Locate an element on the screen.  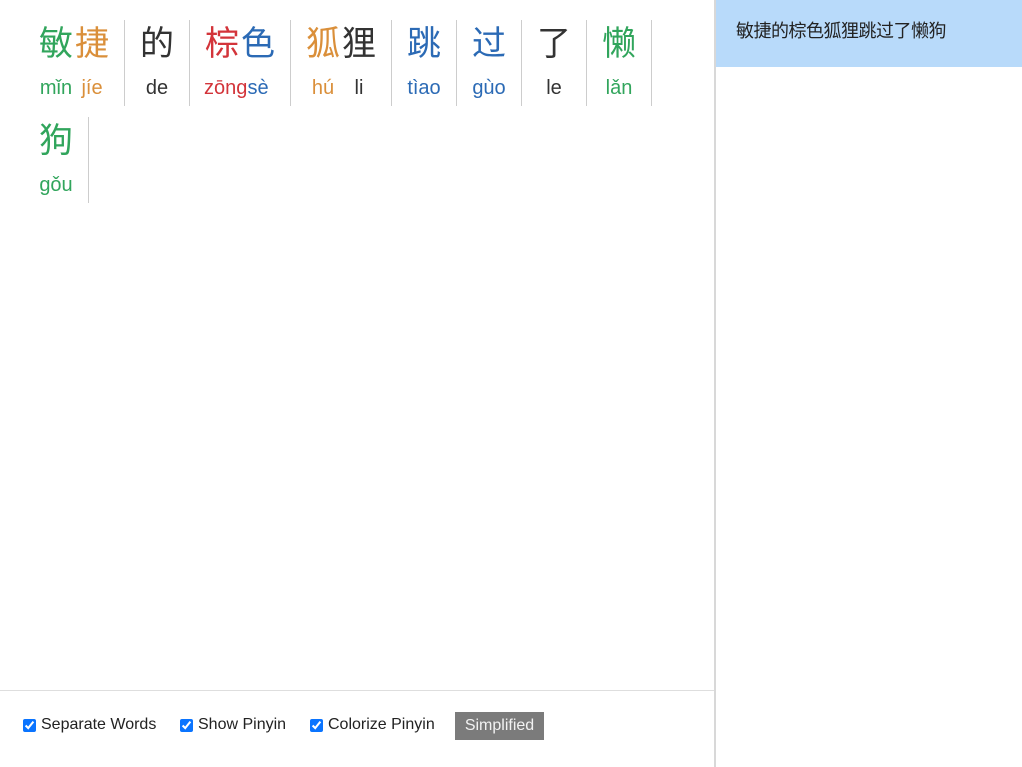
word-characters: 了 is located at coordinates (554, 44).